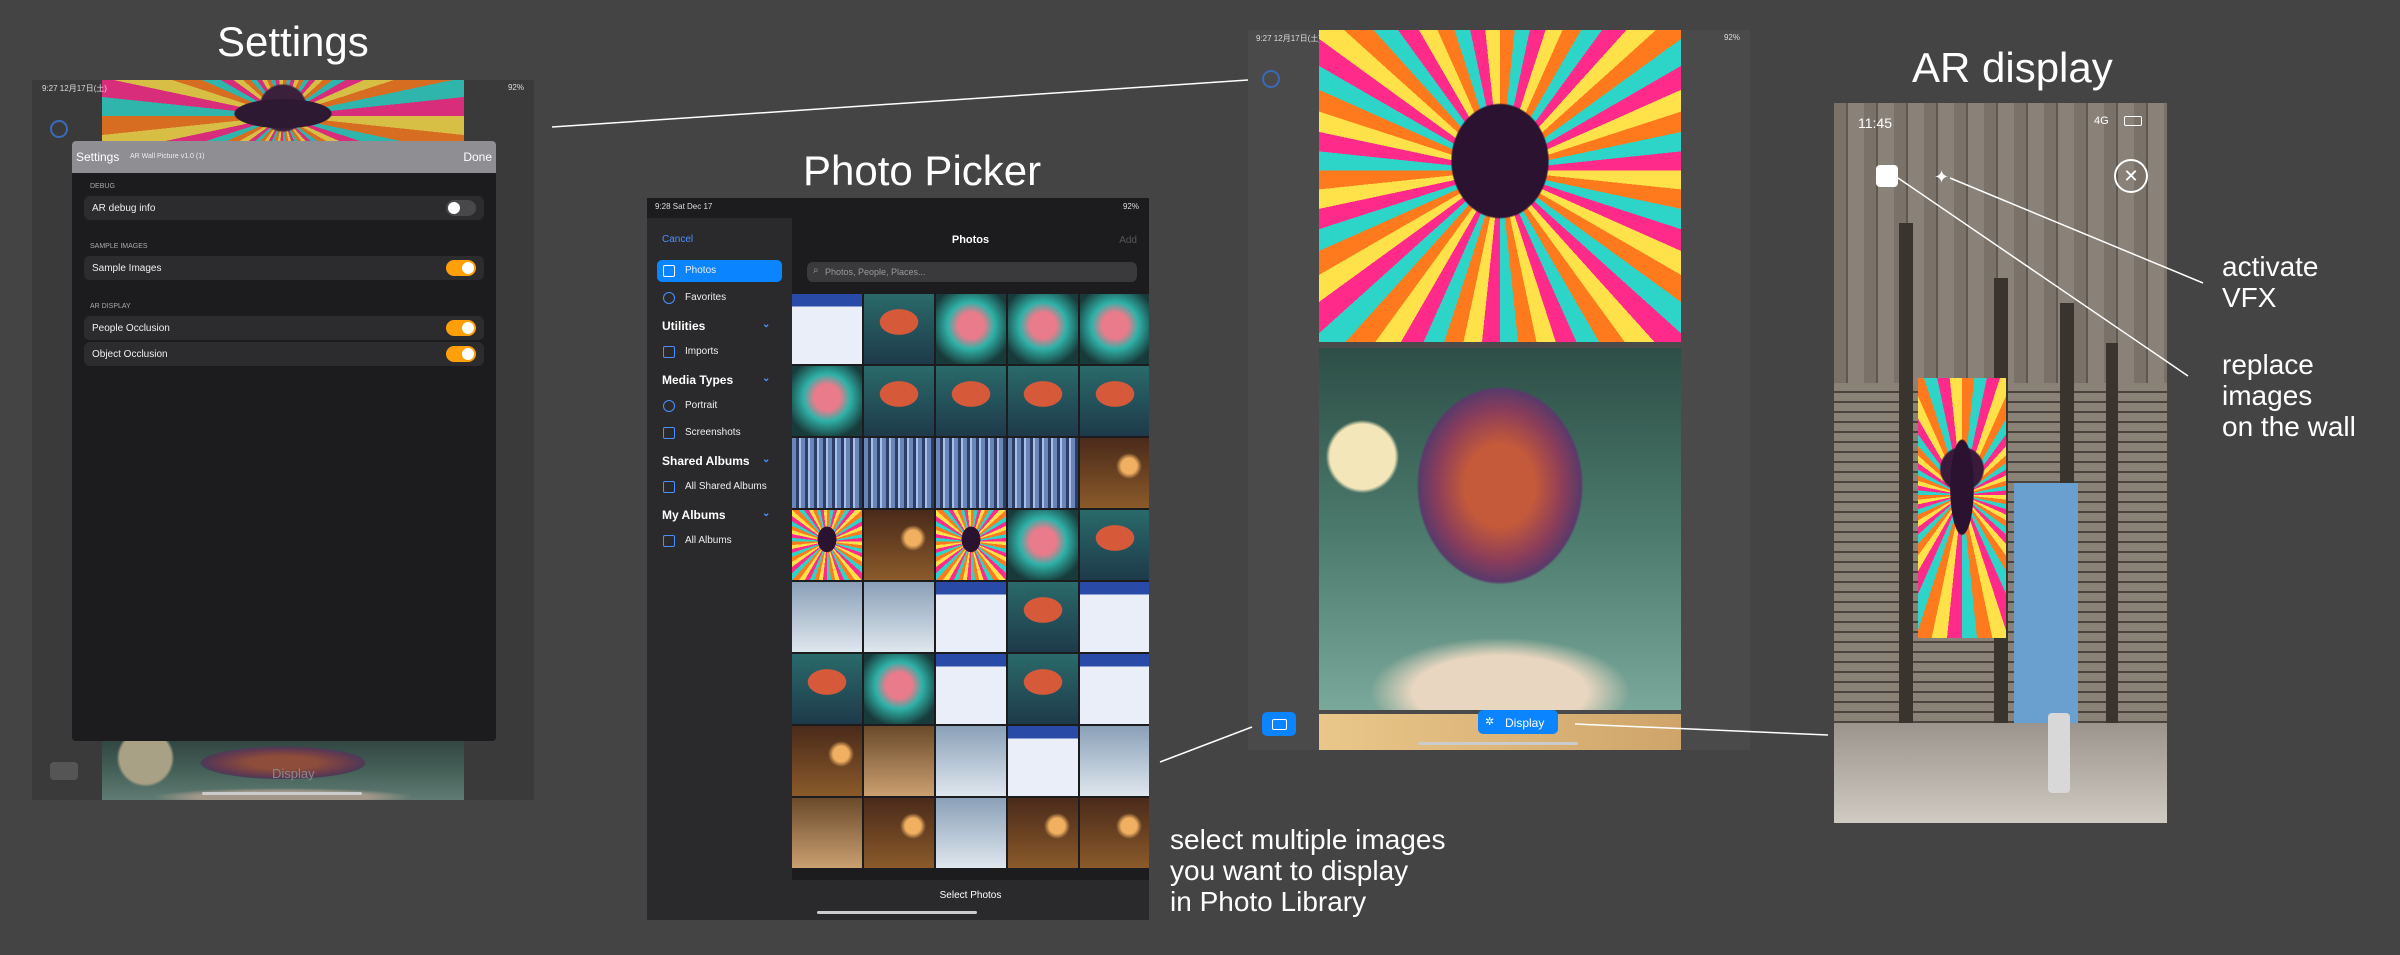 The height and width of the screenshot is (955, 2400). What do you see at coordinates (719, 433) in the screenshot?
I see `sidebar-item-screenshots: Screenshots` at bounding box center [719, 433].